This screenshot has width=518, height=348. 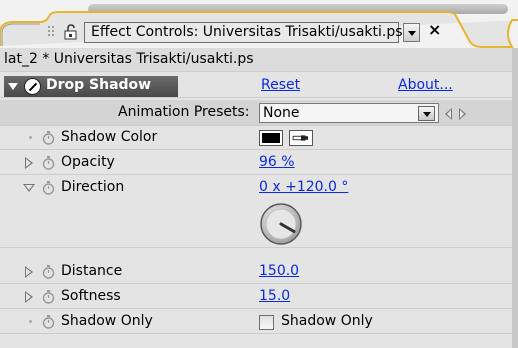 I want to click on softness-value: 15.0, so click(x=274, y=296).